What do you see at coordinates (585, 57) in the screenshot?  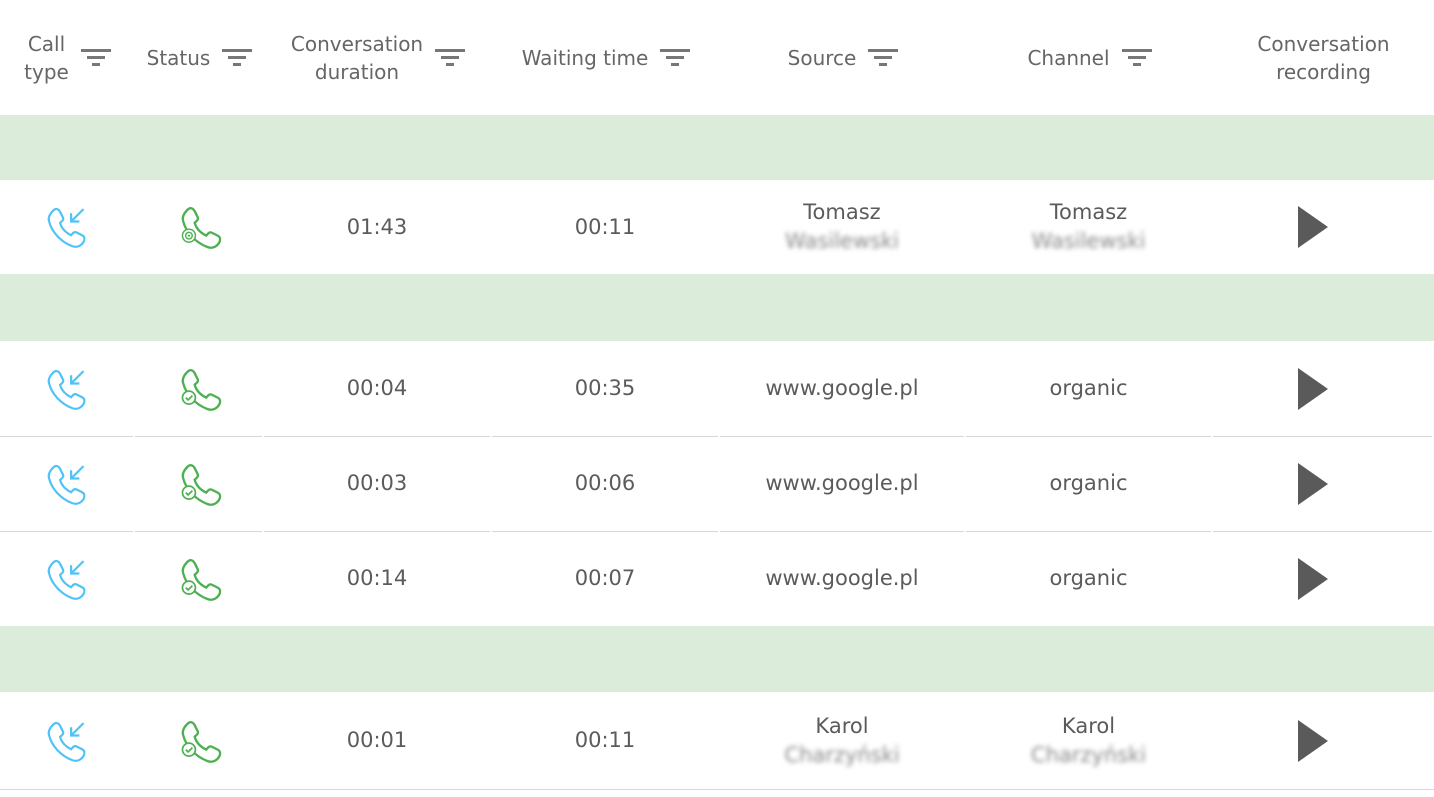 I see `column-header-label: Waiting time` at bounding box center [585, 57].